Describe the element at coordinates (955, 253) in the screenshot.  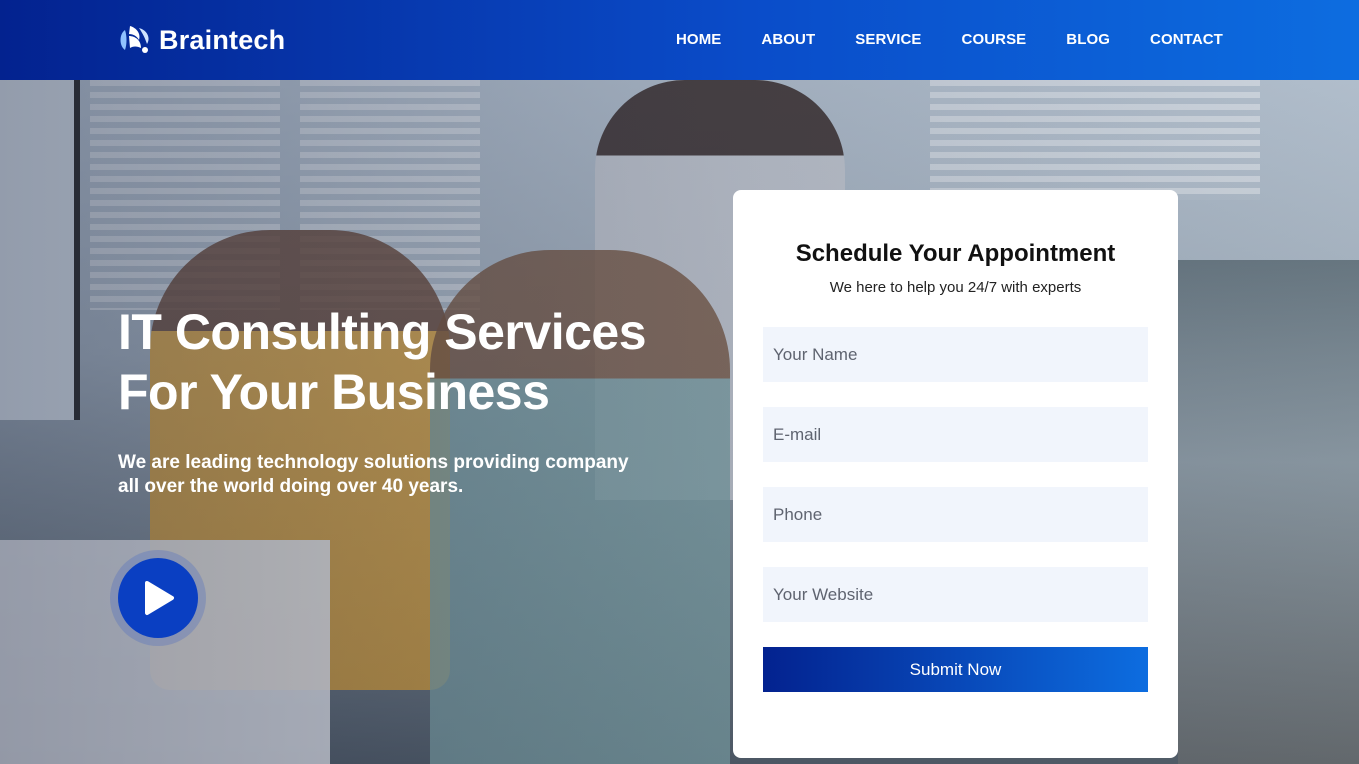
I see `form-title: Schedule Your Appointment` at that location.